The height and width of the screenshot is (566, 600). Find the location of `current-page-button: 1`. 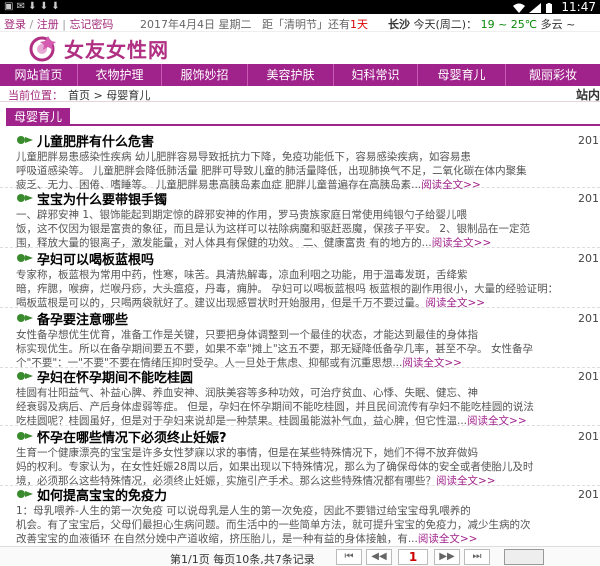

current-page-button: 1 is located at coordinates (413, 557).